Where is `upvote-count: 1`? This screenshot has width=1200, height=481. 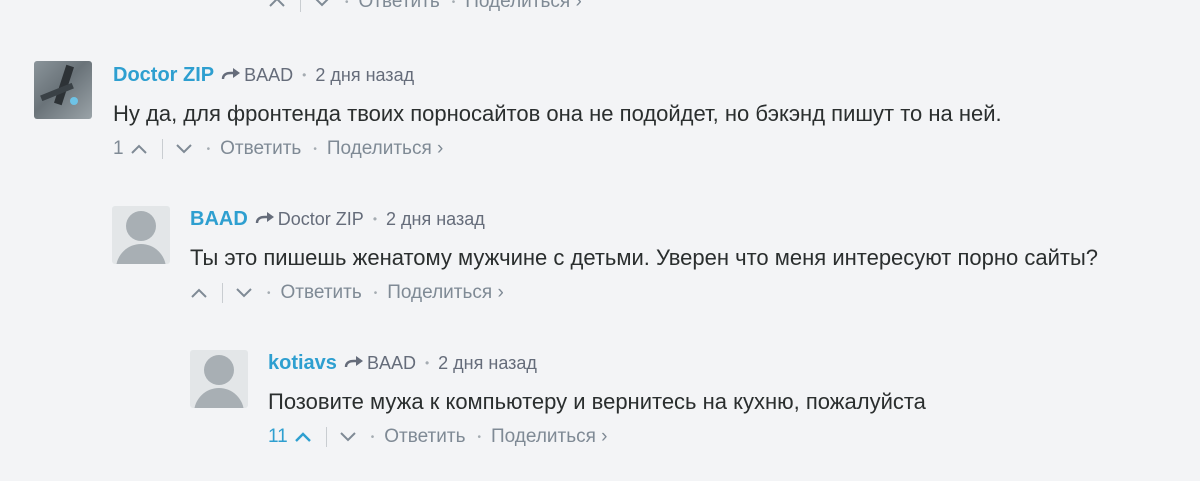 upvote-count: 1 is located at coordinates (118, 148).